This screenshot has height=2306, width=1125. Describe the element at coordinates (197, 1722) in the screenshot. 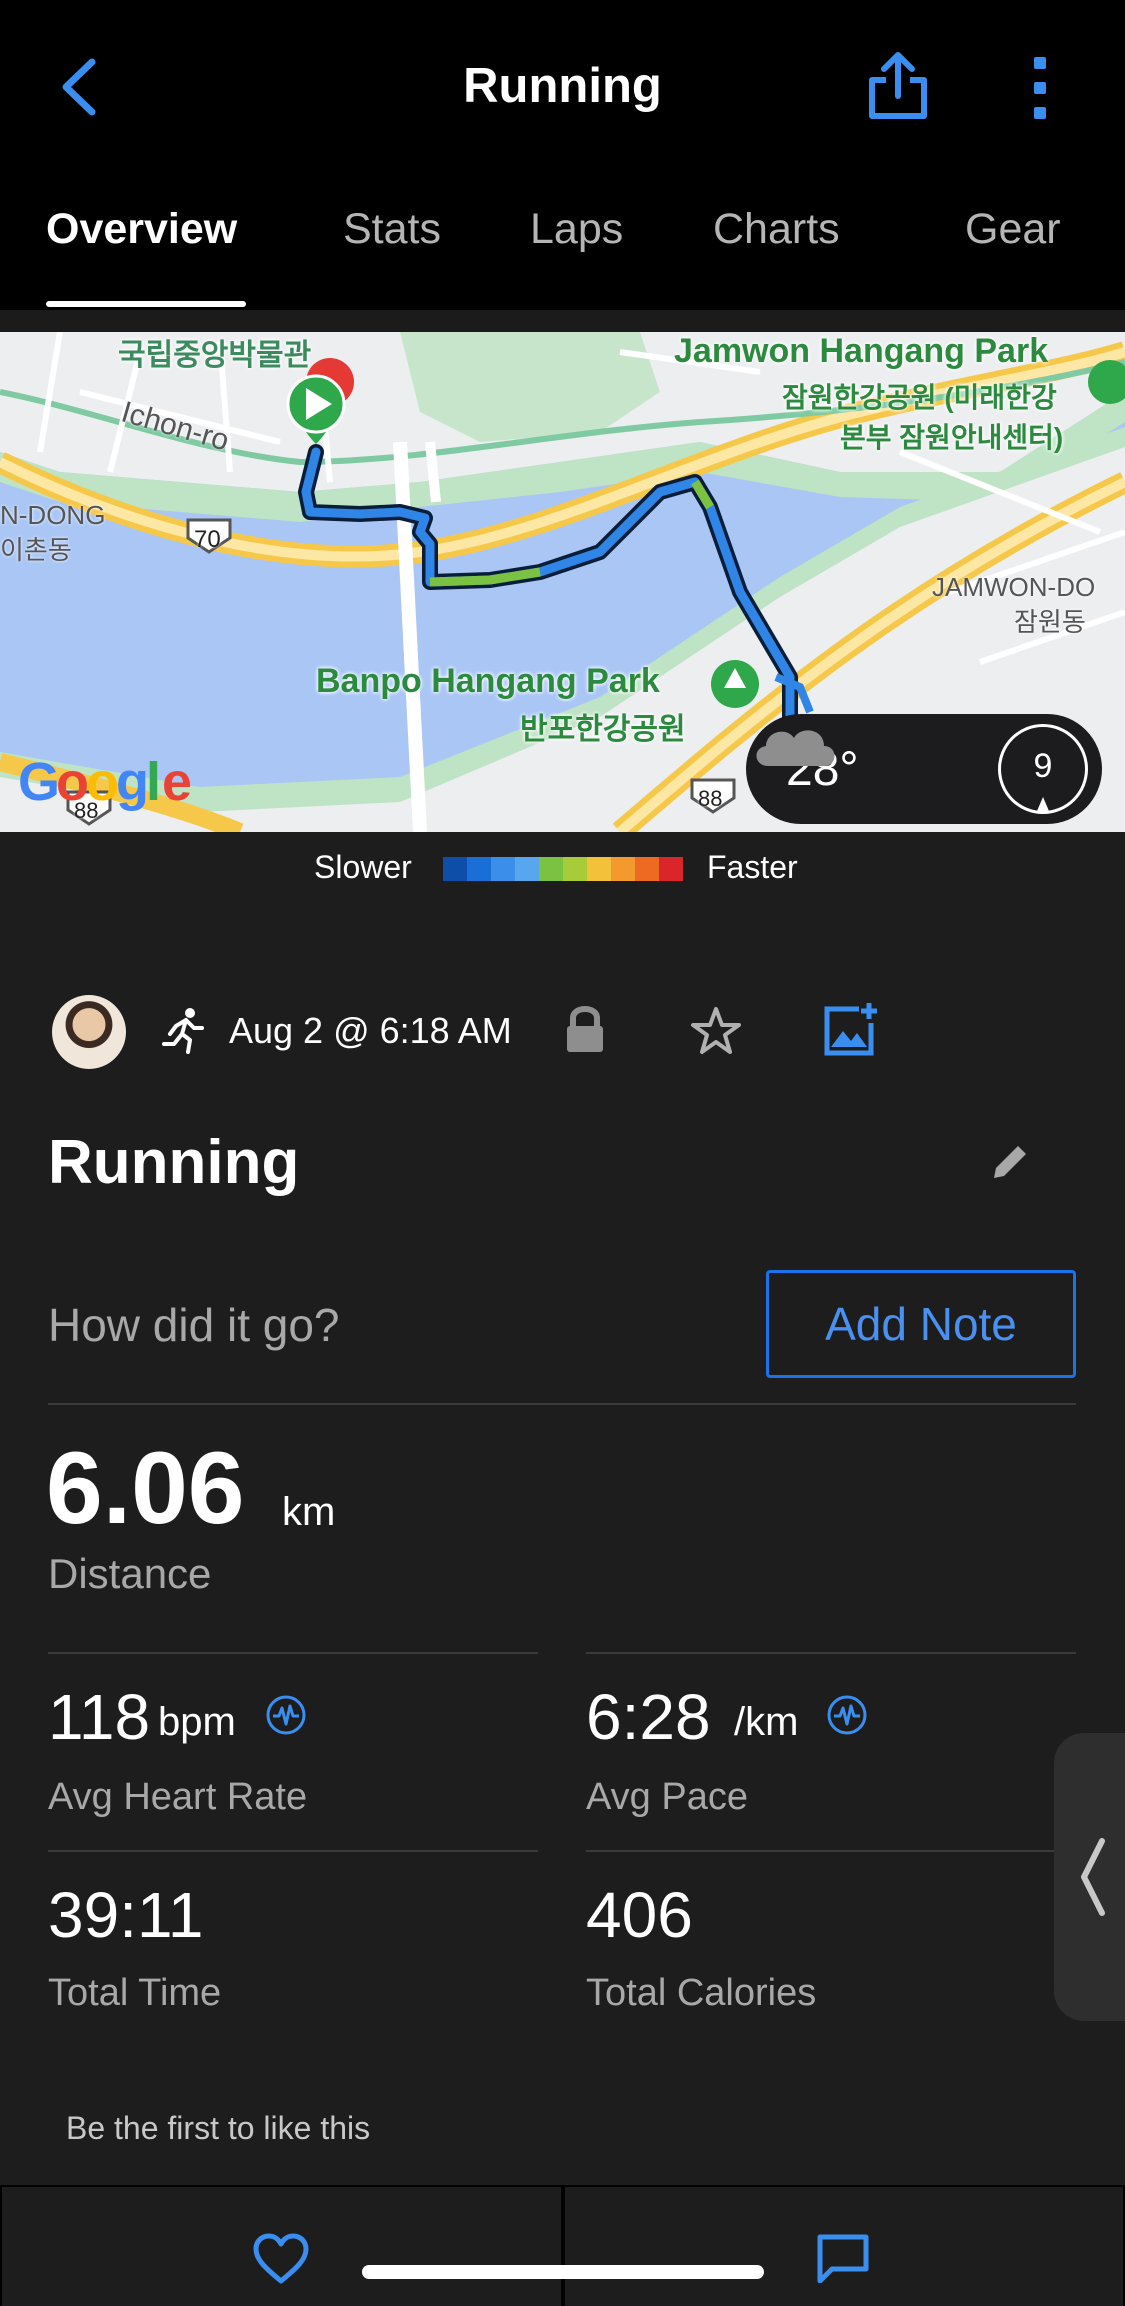

I see `heart-rate-unit: bpm` at that location.